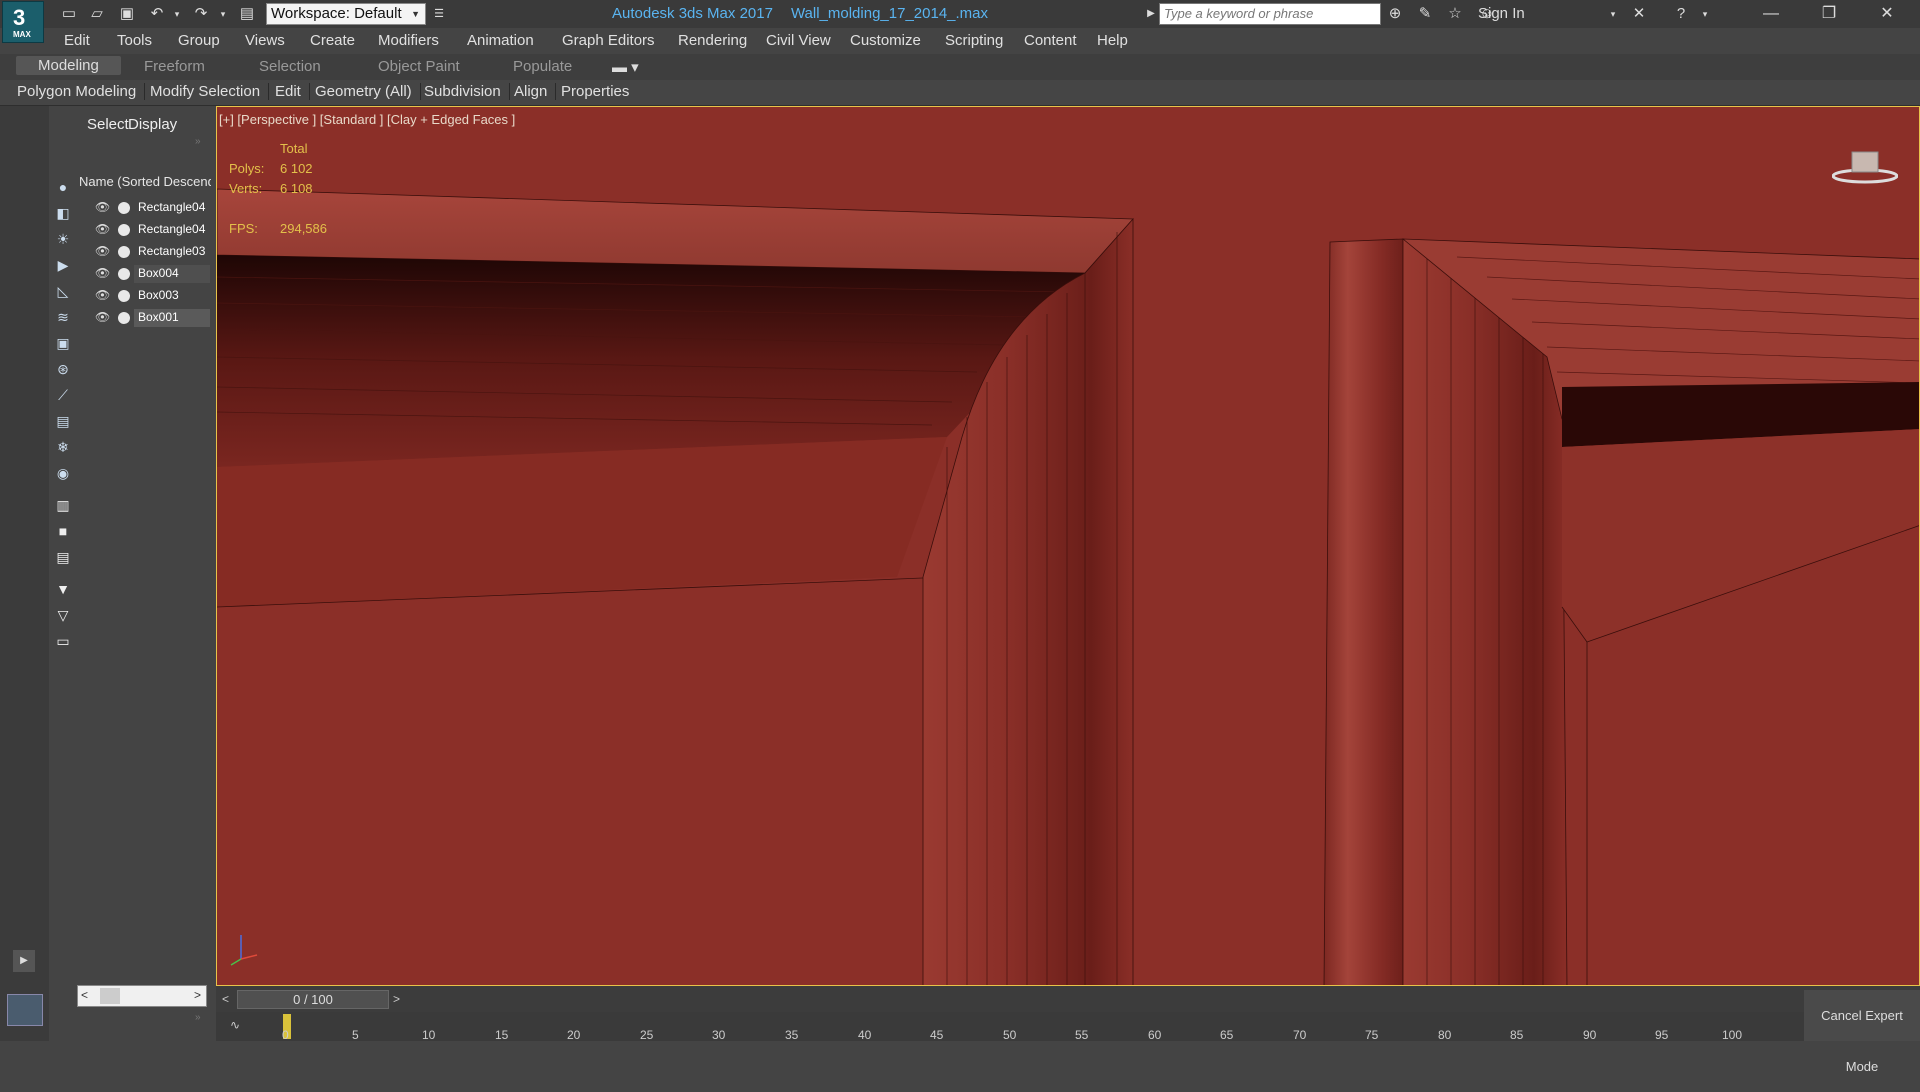 Image resolution: width=1920 pixels, height=1092 pixels. Describe the element at coordinates (467, 91) in the screenshot. I see `panel-subdivision: Subdivision` at that location.